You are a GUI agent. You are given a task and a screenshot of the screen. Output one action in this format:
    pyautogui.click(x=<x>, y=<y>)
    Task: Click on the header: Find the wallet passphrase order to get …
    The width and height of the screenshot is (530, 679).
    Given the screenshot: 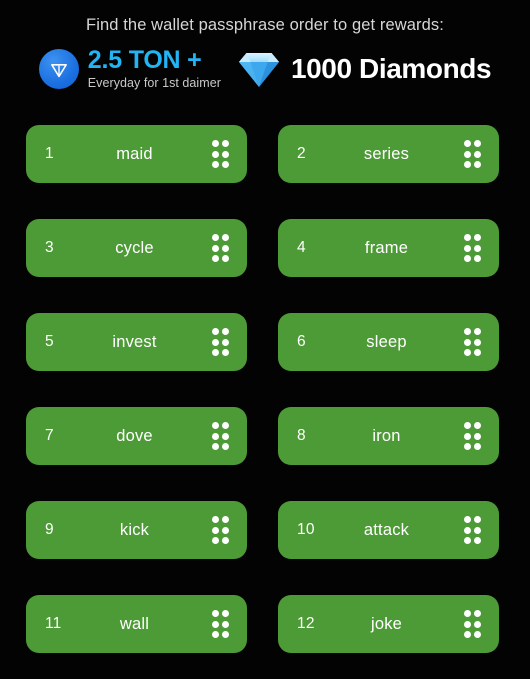 What is the action you would take?
    pyautogui.click(x=265, y=48)
    